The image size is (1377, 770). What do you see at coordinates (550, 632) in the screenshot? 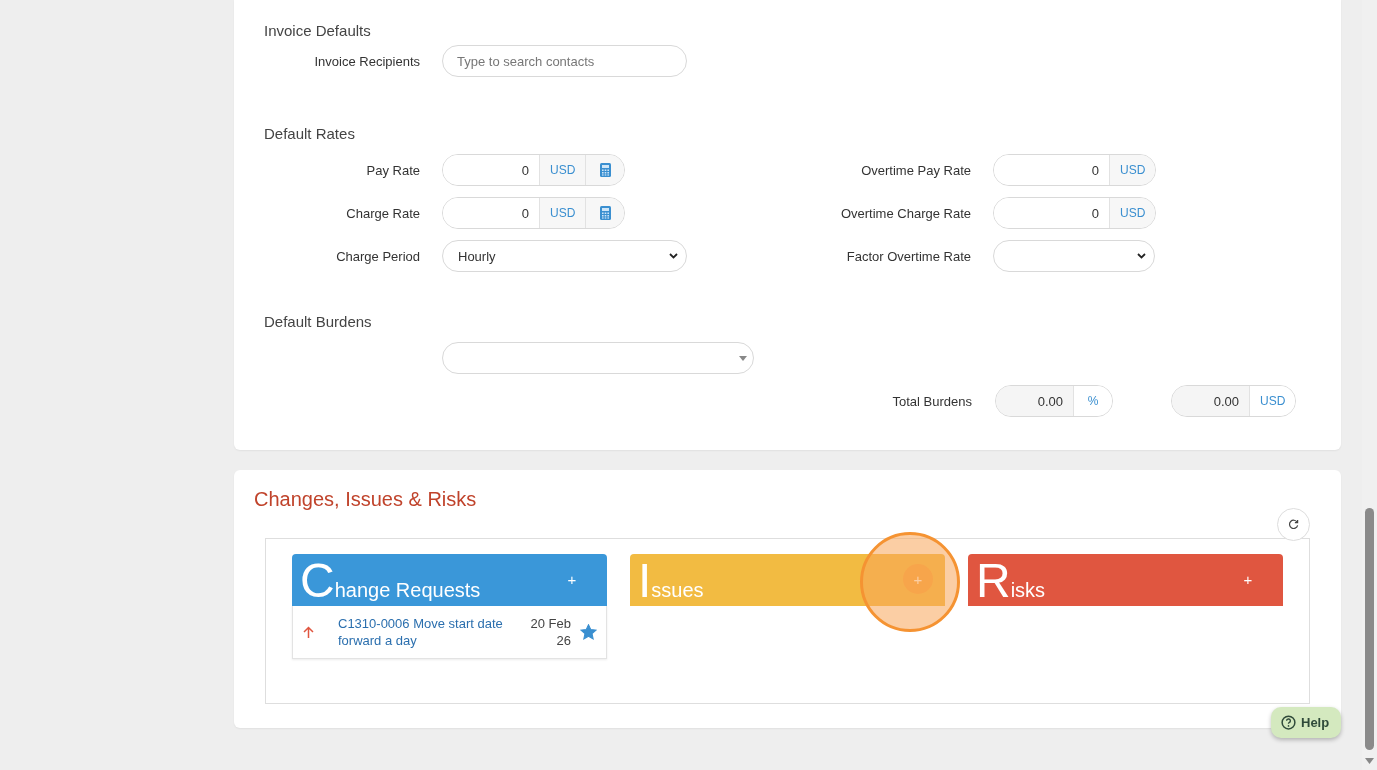
I see `date-text: 20 Feb 26` at bounding box center [550, 632].